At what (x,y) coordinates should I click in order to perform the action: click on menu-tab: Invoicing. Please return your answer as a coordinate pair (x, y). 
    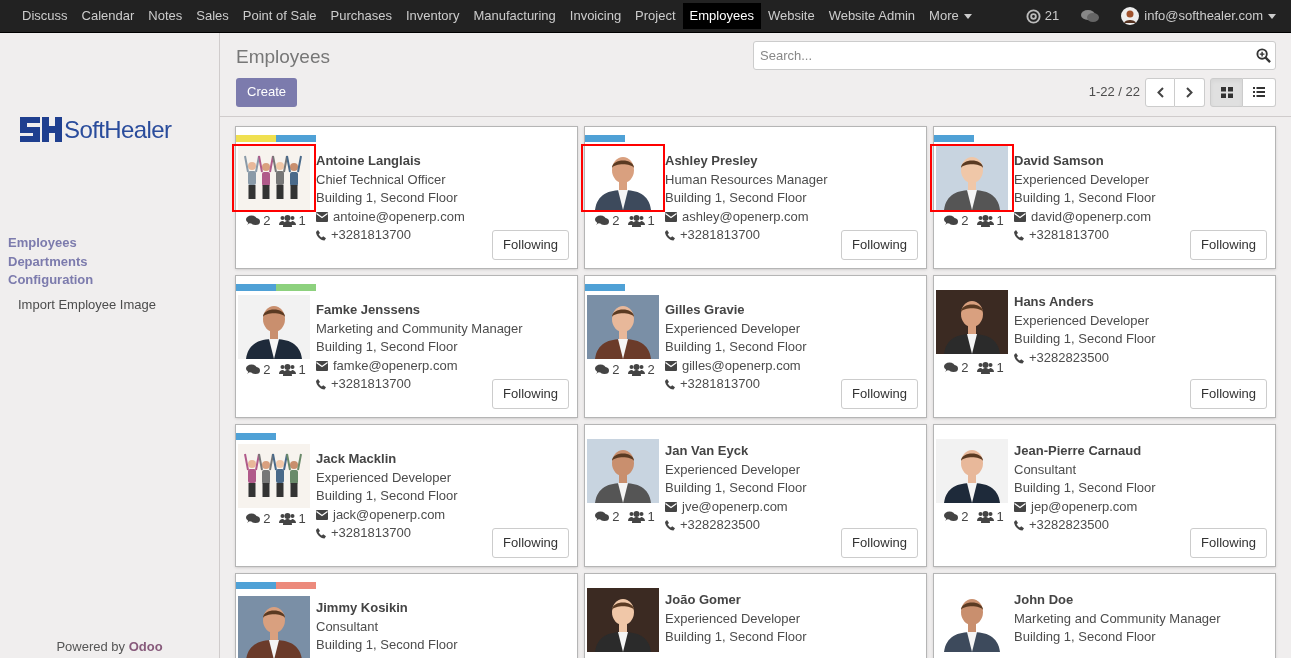
    Looking at the image, I should click on (595, 16).